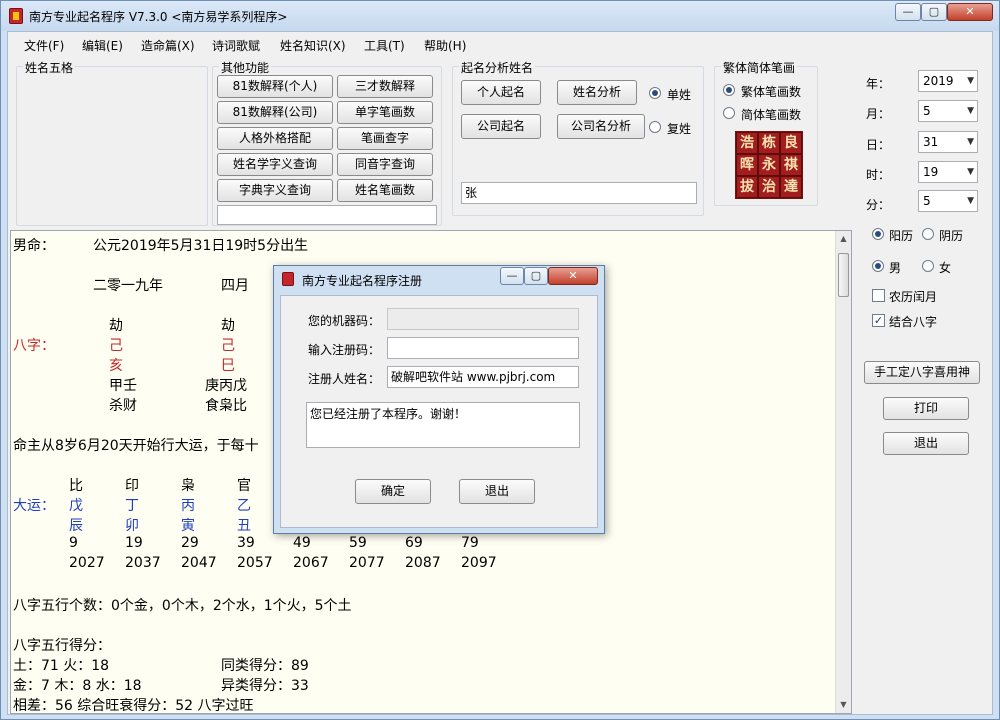 The height and width of the screenshot is (720, 1000). What do you see at coordinates (948, 201) in the screenshot?
I see `minute-select: 5 ▼` at bounding box center [948, 201].